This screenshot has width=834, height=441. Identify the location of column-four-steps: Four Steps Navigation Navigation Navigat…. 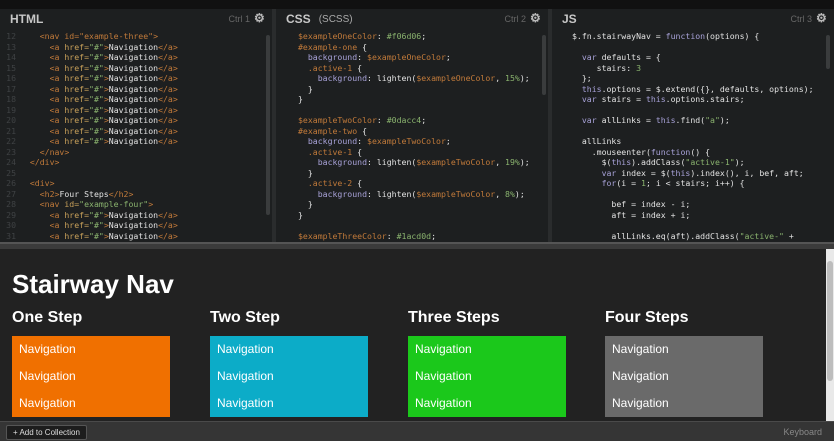
(684, 363).